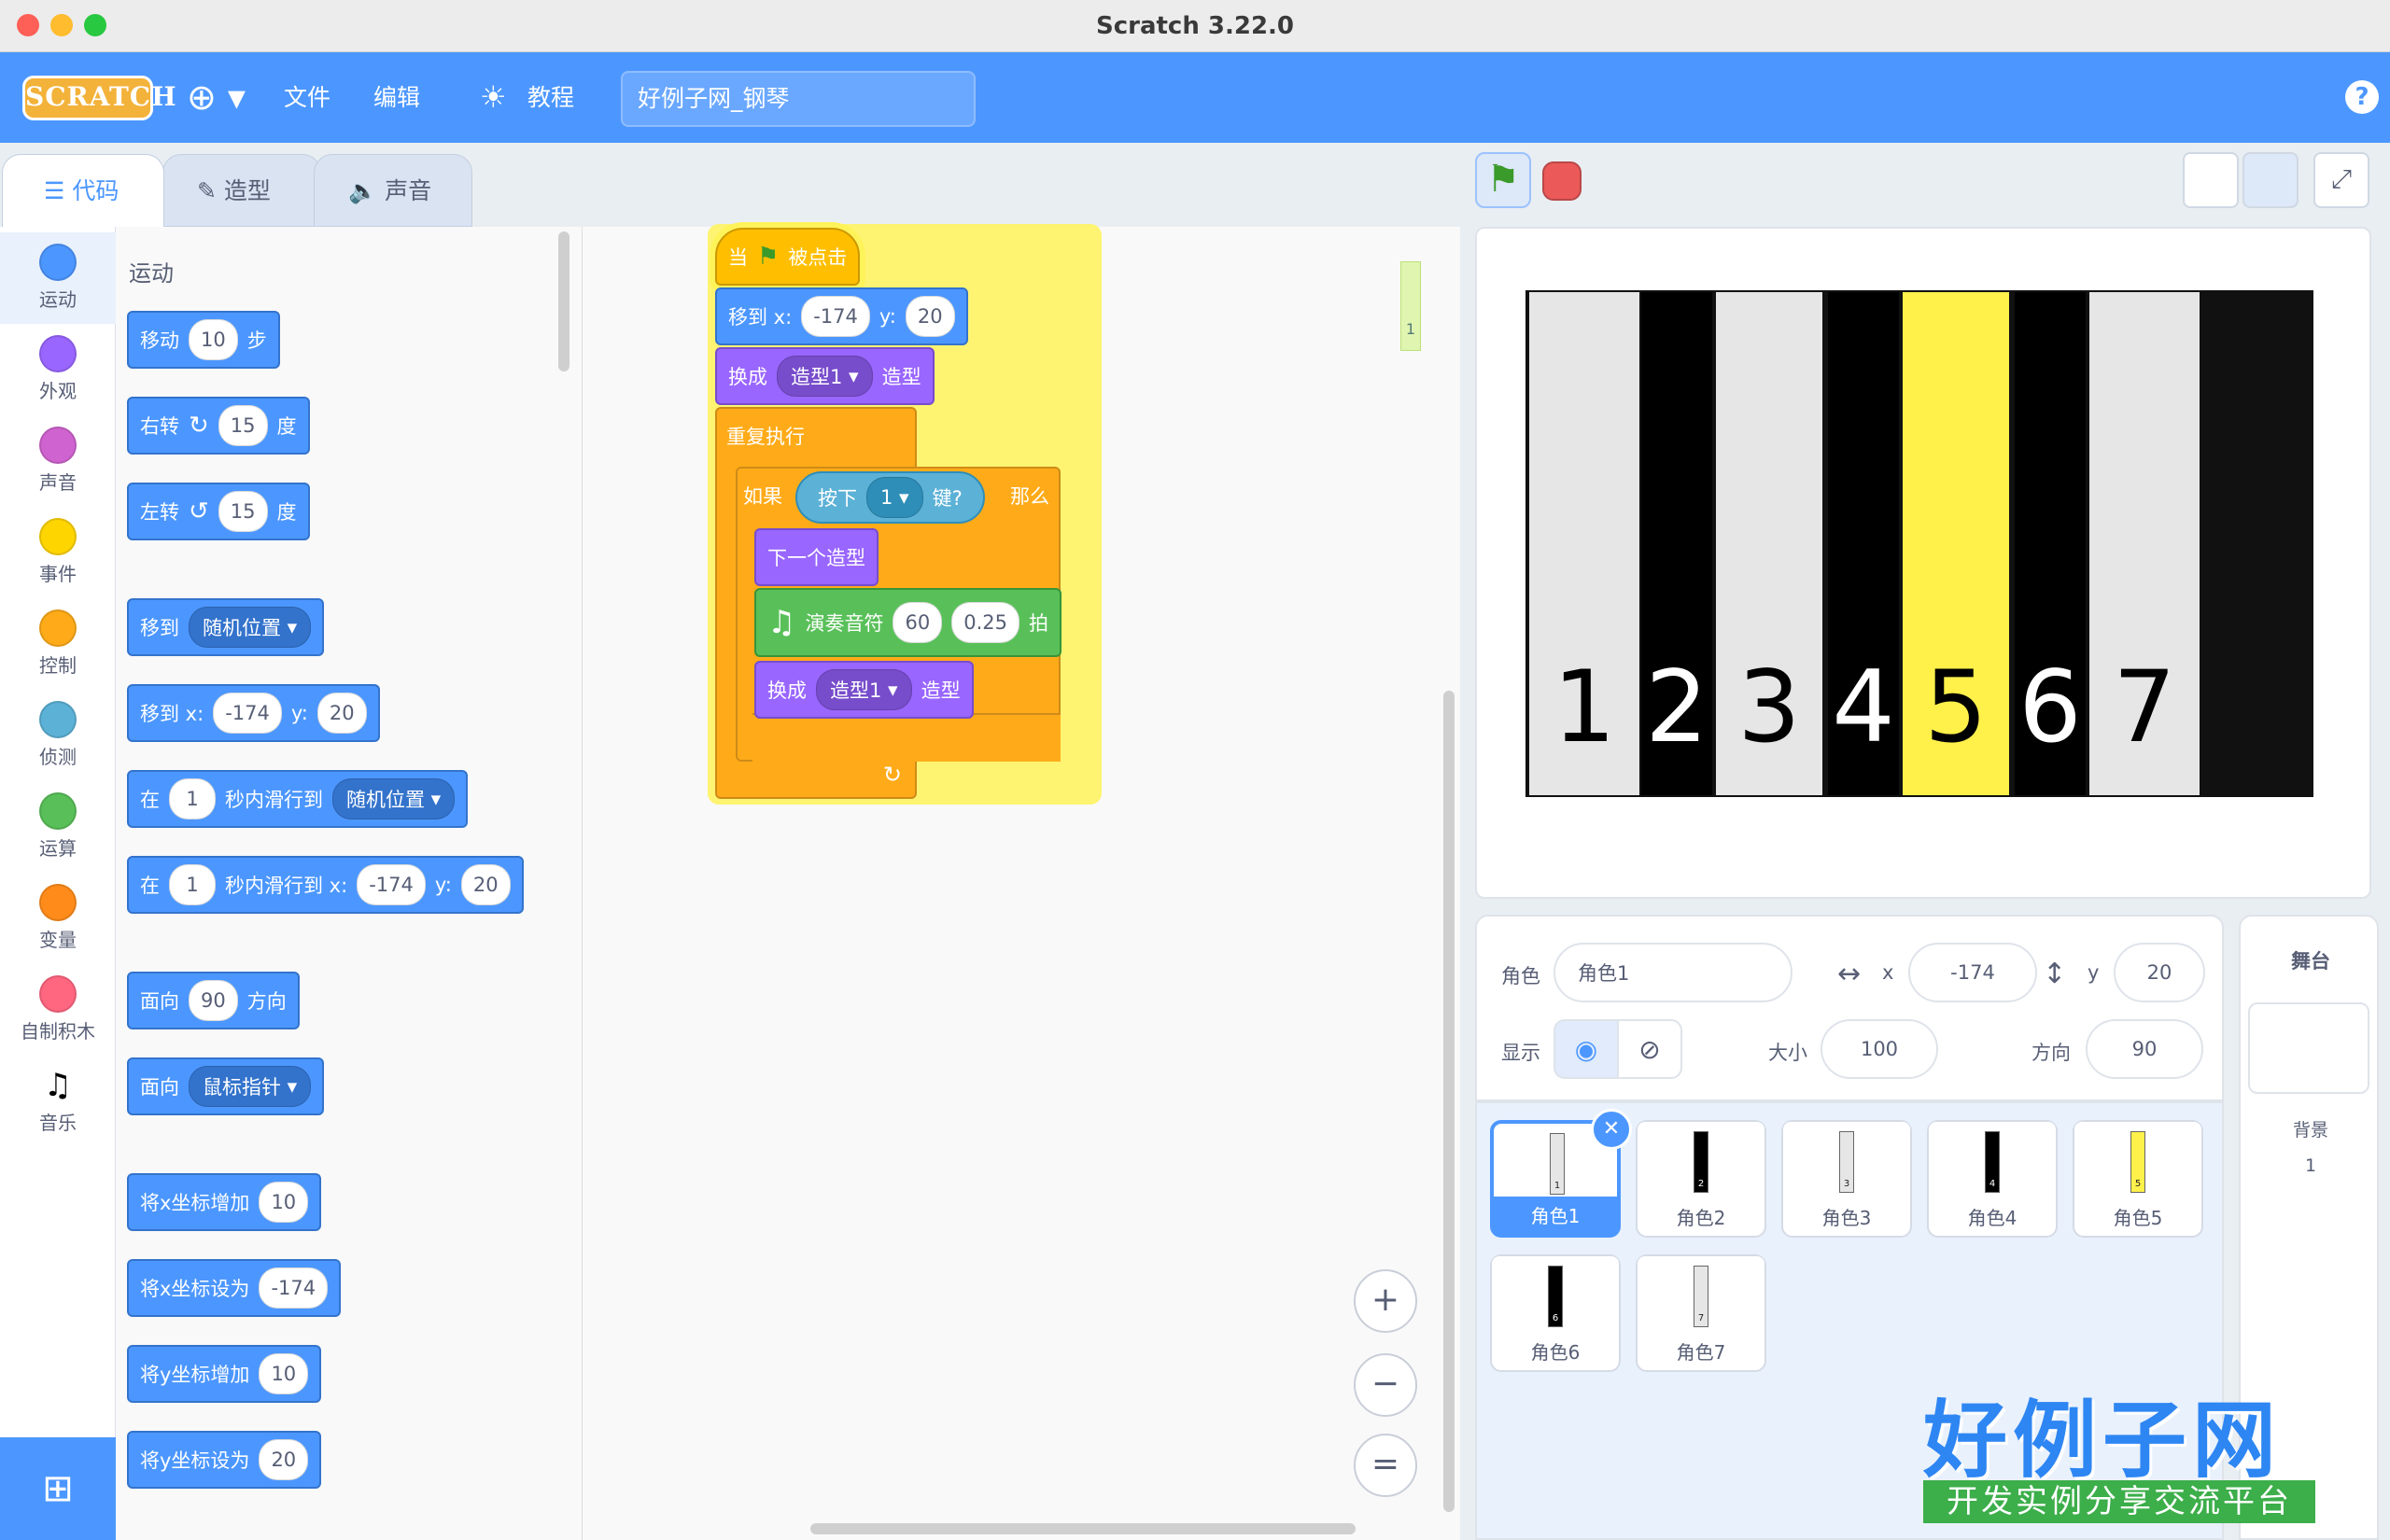 This screenshot has height=1540, width=2390. What do you see at coordinates (284, 1373) in the screenshot?
I see `change-y-input: 10` at bounding box center [284, 1373].